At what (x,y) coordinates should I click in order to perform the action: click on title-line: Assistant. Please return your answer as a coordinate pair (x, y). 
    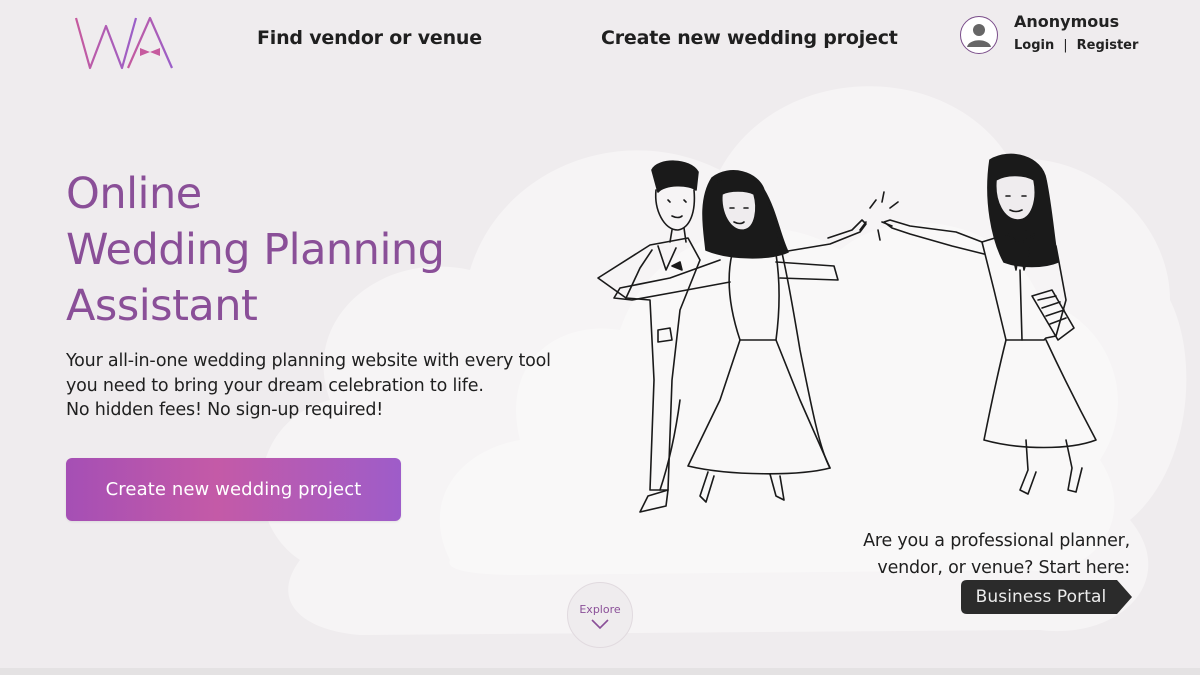
    Looking at the image, I should click on (162, 306).